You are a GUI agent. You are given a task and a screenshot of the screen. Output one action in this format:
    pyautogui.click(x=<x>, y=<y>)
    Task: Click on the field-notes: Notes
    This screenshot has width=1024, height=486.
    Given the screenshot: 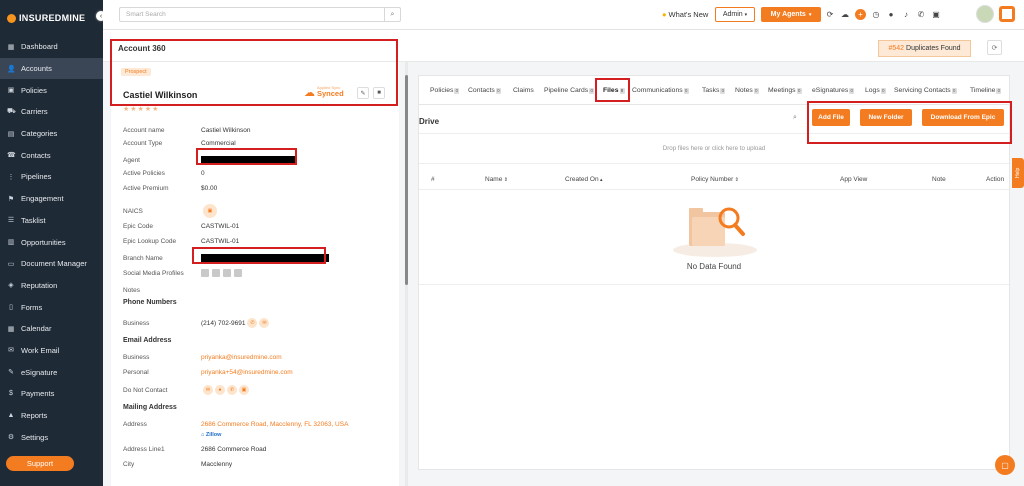 What is the action you would take?
    pyautogui.click(x=162, y=290)
    